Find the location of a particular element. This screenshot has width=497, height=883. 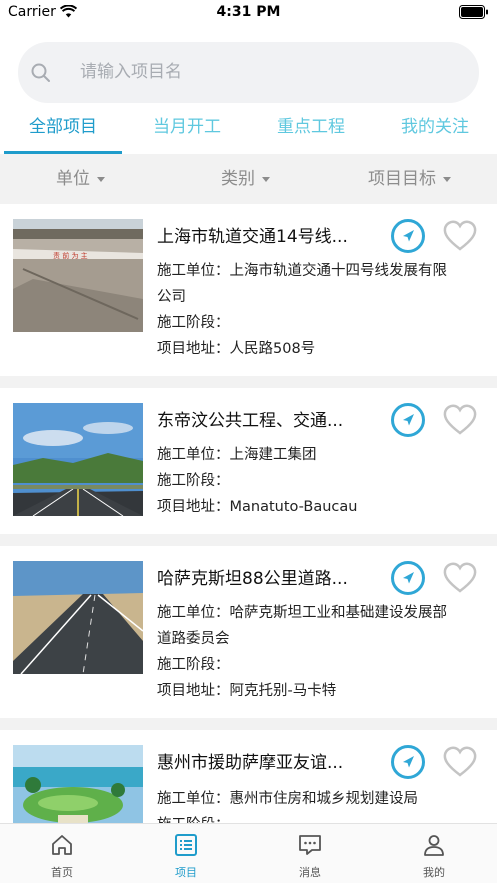

list-icon is located at coordinates (186, 845).